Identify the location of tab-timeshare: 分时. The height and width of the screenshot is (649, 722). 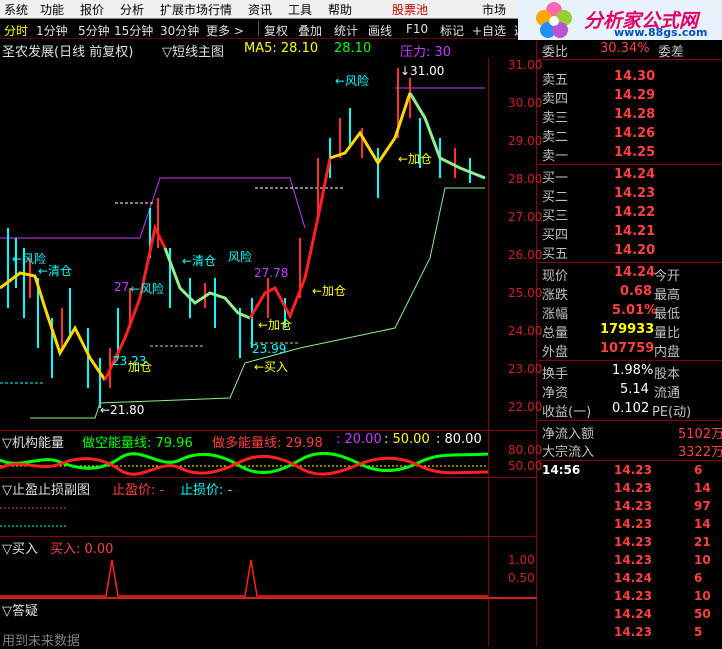
(16, 30).